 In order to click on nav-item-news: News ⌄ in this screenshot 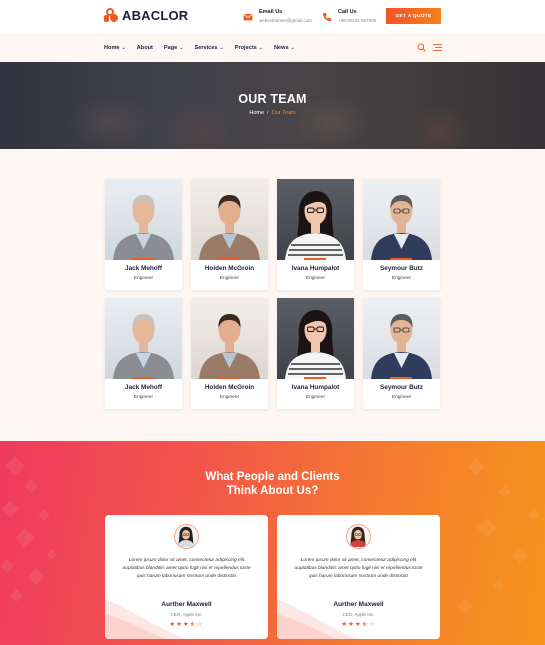, I will do `click(284, 48)`.